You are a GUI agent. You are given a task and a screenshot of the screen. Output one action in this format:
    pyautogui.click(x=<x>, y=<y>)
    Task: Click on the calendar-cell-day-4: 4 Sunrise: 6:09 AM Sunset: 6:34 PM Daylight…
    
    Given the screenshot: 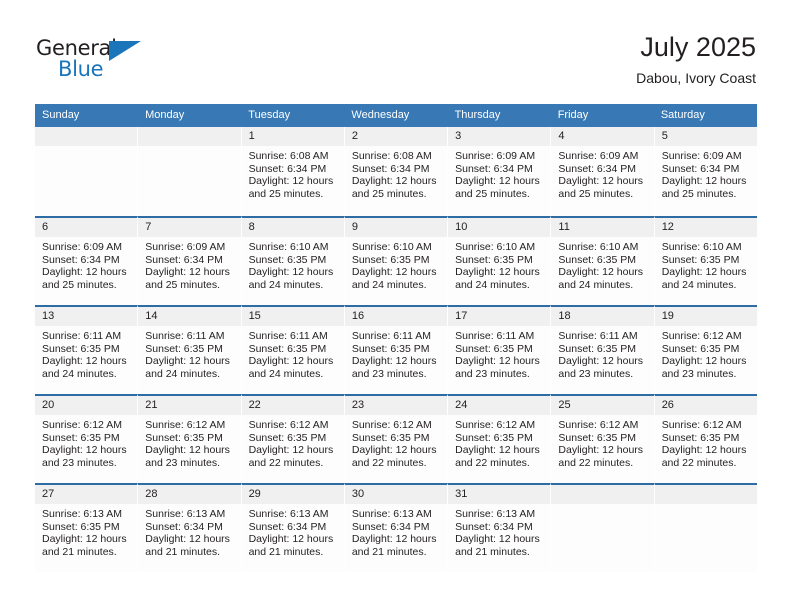 What is the action you would take?
    pyautogui.click(x=603, y=171)
    